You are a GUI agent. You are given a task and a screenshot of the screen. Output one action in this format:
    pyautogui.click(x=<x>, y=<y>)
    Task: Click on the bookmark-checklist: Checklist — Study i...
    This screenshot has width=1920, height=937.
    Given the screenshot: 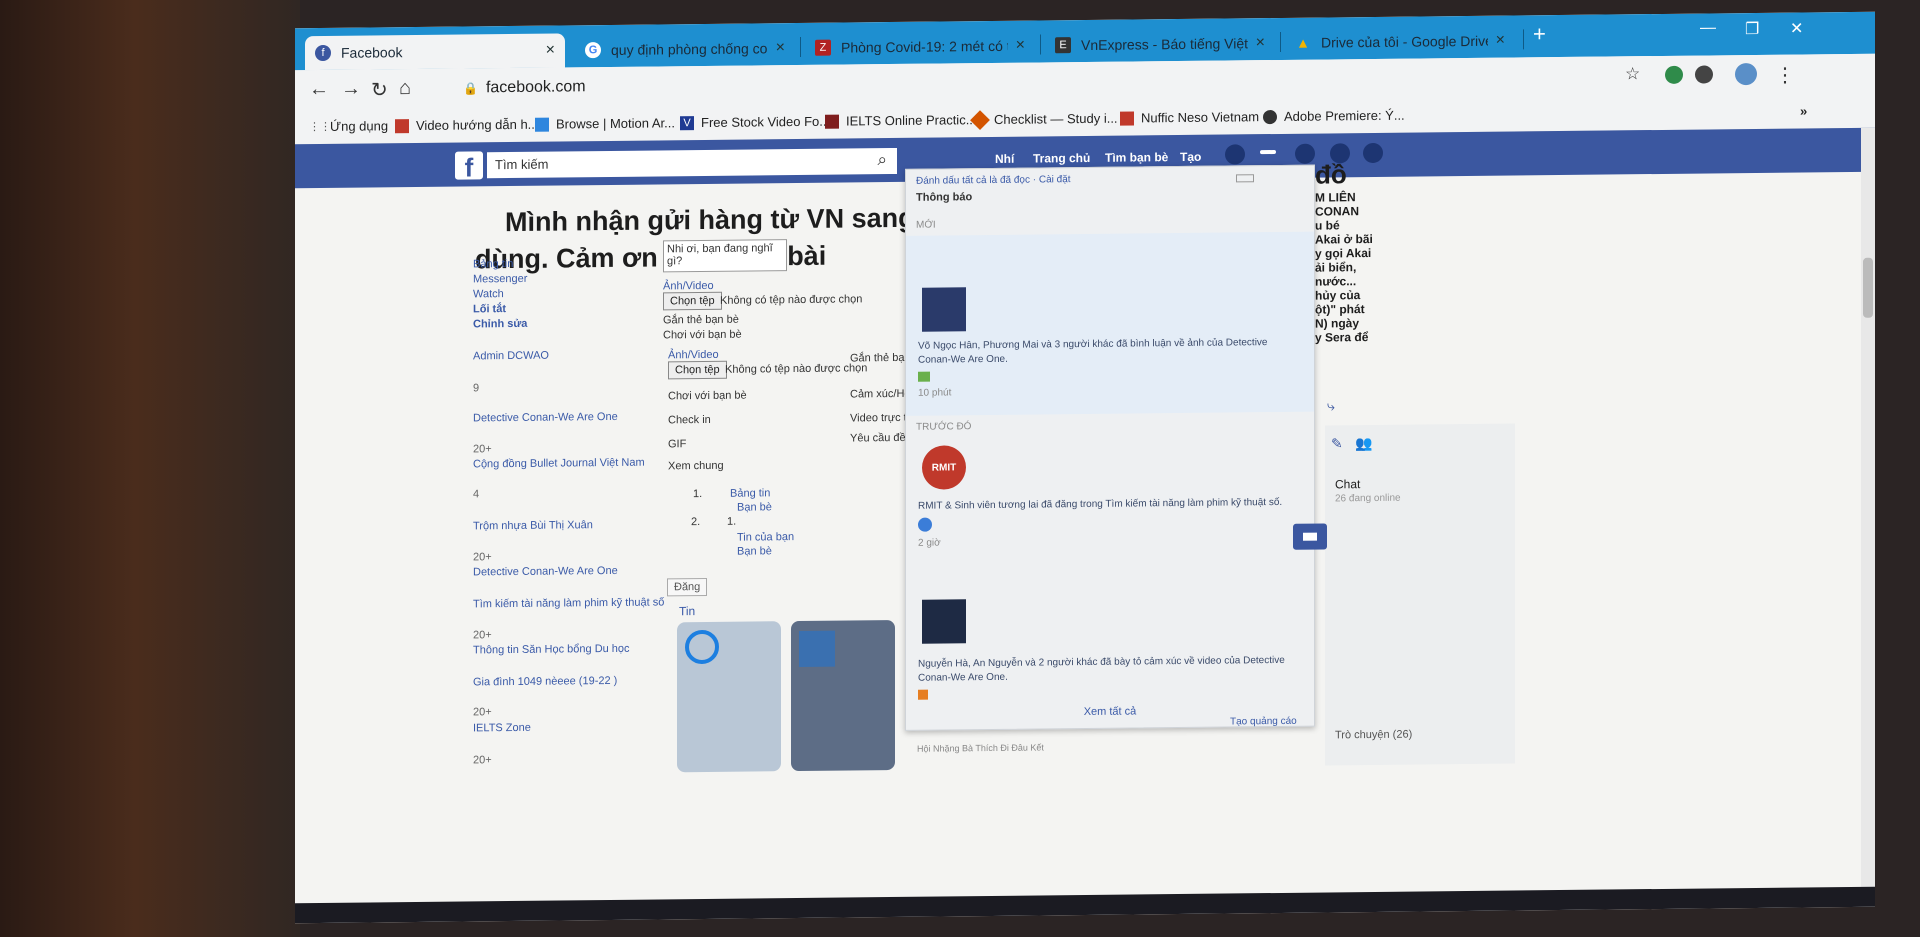 What is the action you would take?
    pyautogui.click(x=1044, y=119)
    